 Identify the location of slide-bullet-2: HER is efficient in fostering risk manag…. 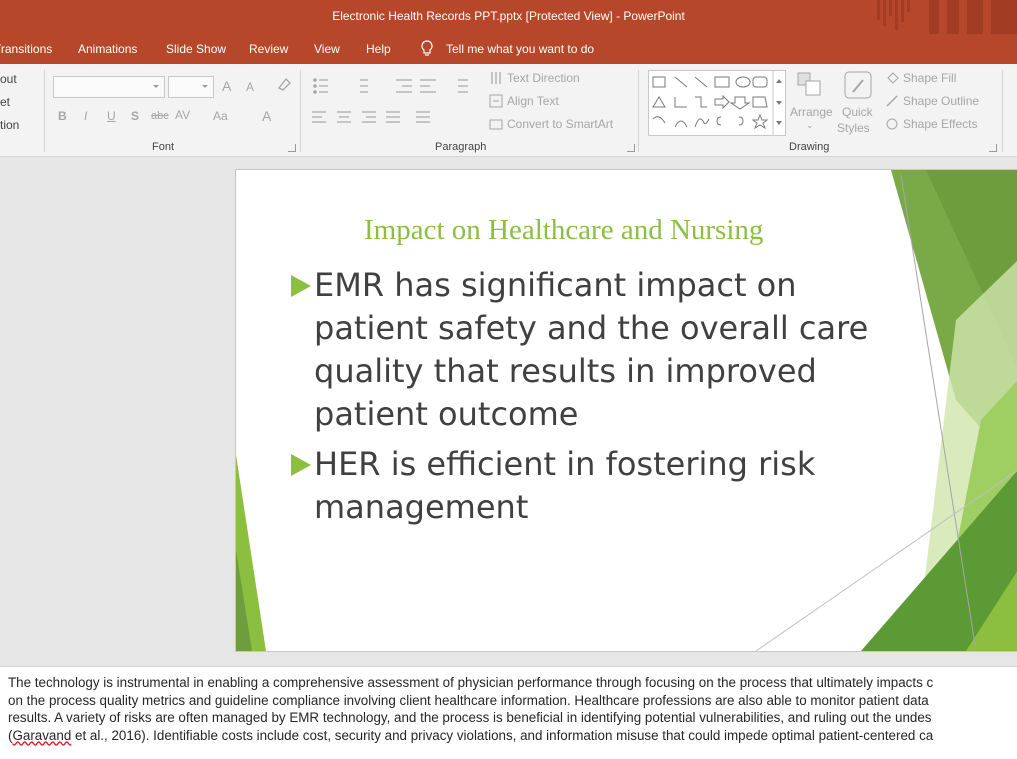
(553, 486).